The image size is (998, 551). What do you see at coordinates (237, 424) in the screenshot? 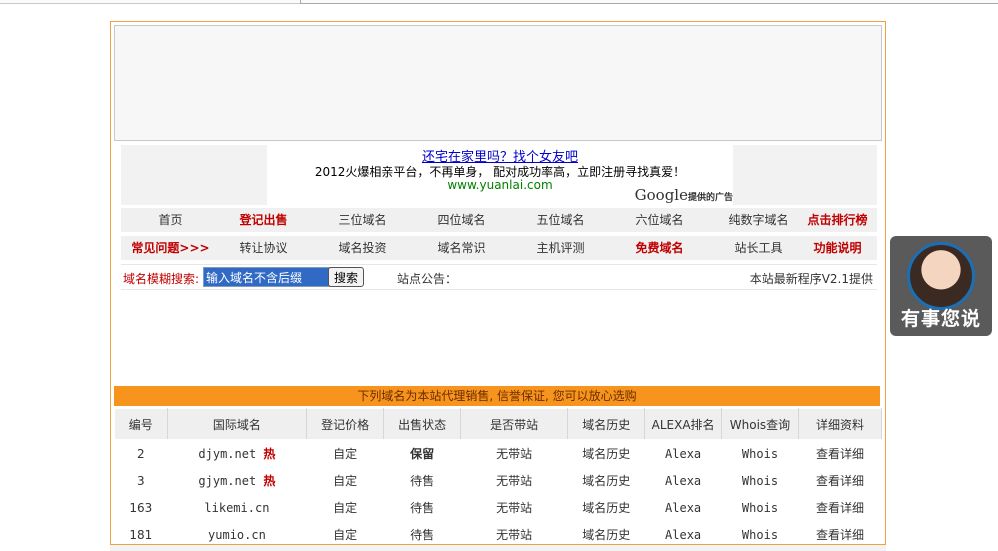
I see `col-header-domain: 国际域名` at bounding box center [237, 424].